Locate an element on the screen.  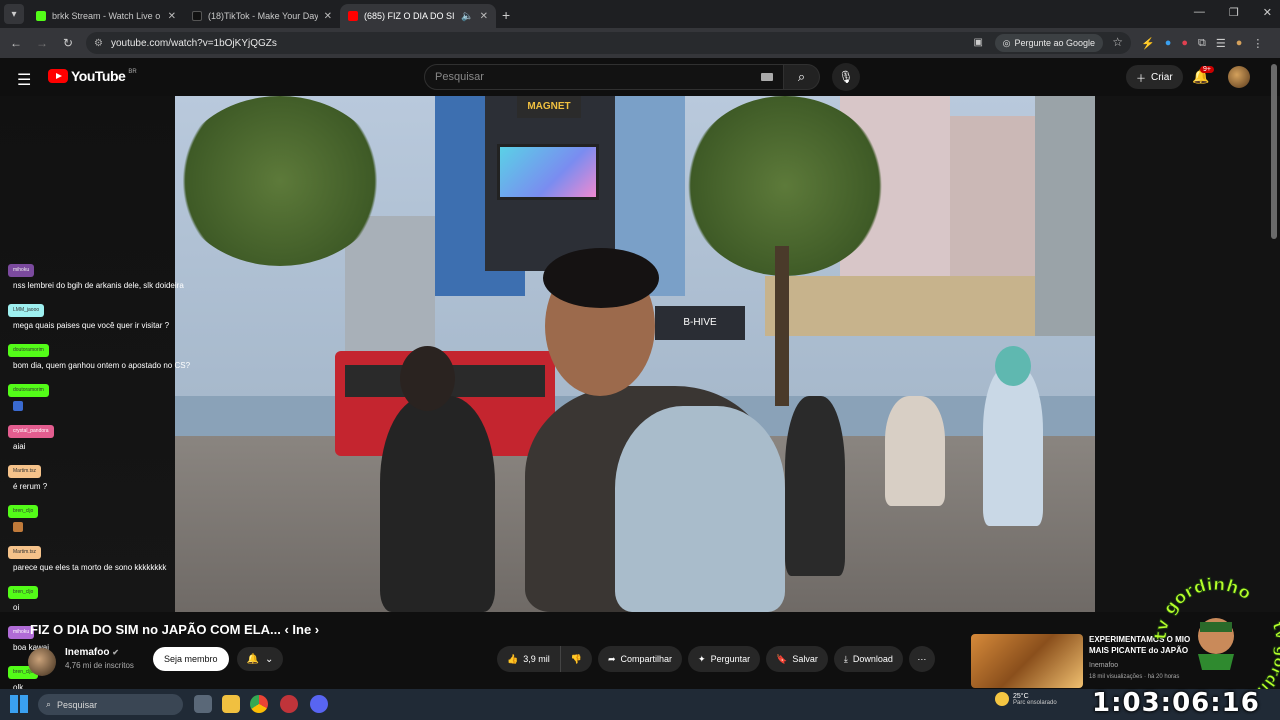
like-button: 👍 3,9 mil is located at coordinates (528, 659).